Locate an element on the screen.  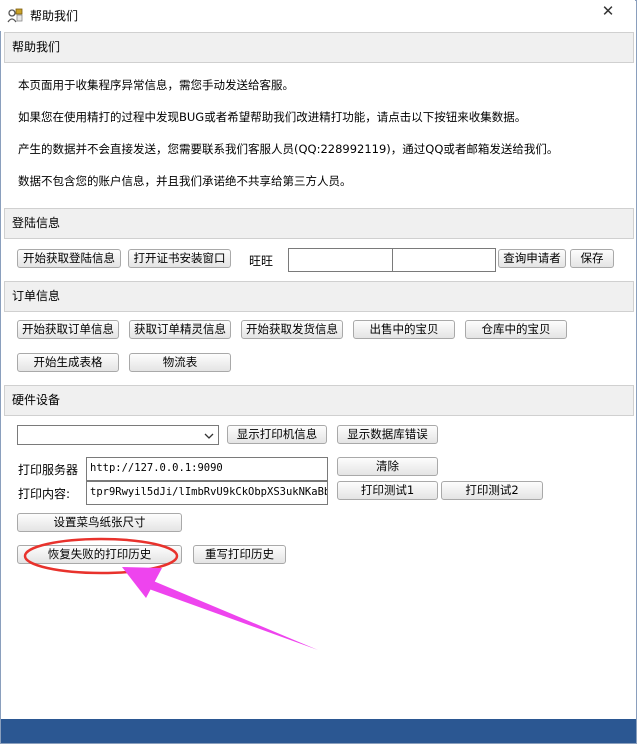
on-sale-items-button: 出售中的宝贝 is located at coordinates (404, 329).